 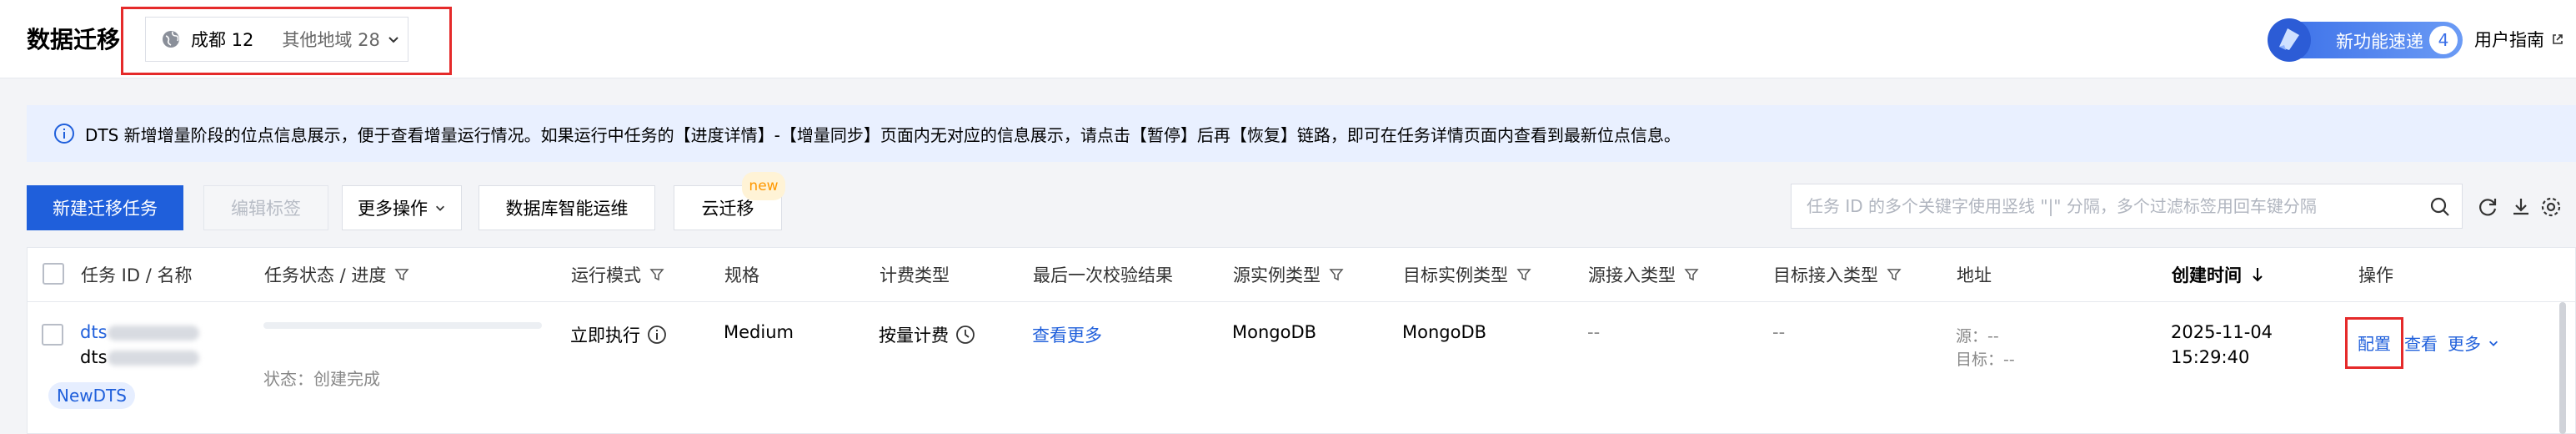 I want to click on clock-icon, so click(x=965, y=335).